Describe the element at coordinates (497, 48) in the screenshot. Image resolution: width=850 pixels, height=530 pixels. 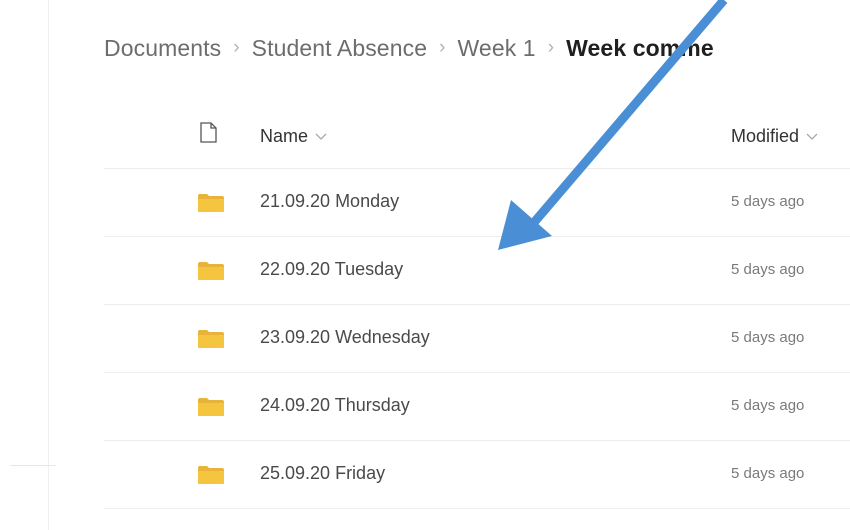
I see `breadcrumb-week-1: Week 1` at that location.